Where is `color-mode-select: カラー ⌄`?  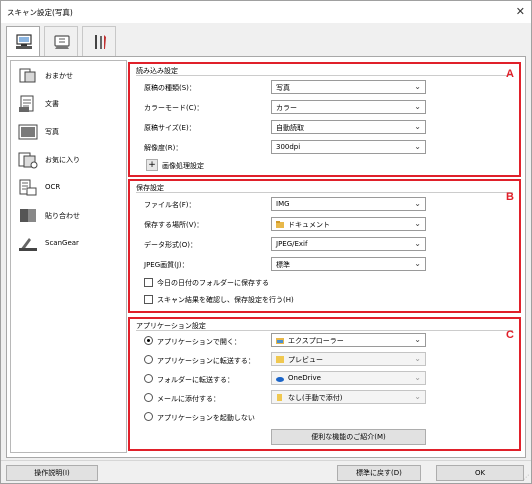
color-mode-select: カラー ⌄ is located at coordinates (348, 107).